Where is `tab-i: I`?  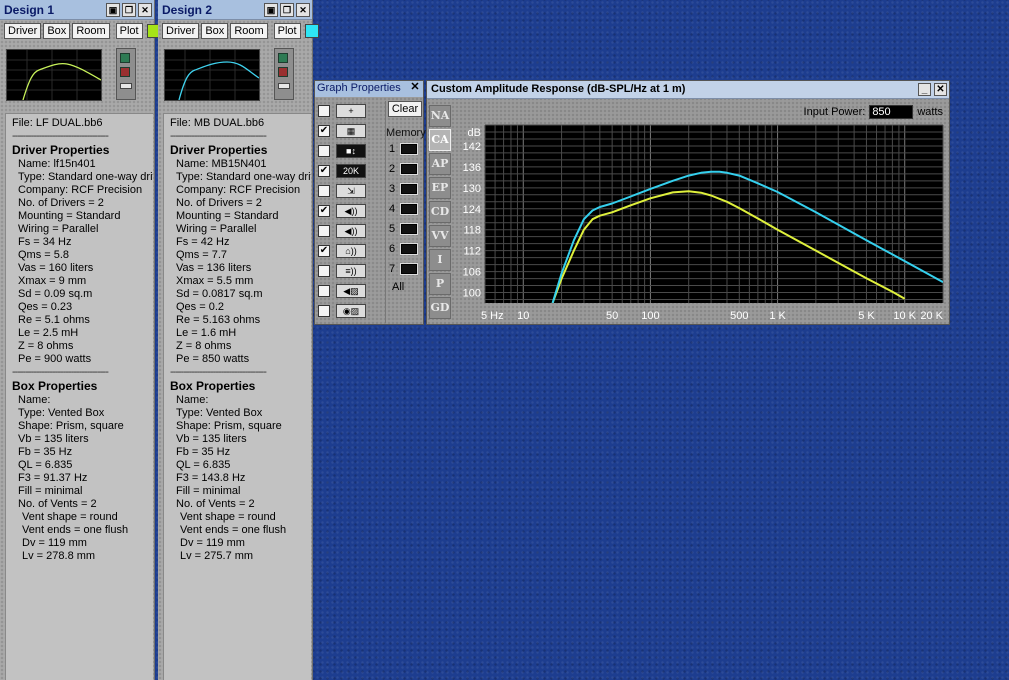
tab-i: I is located at coordinates (440, 260).